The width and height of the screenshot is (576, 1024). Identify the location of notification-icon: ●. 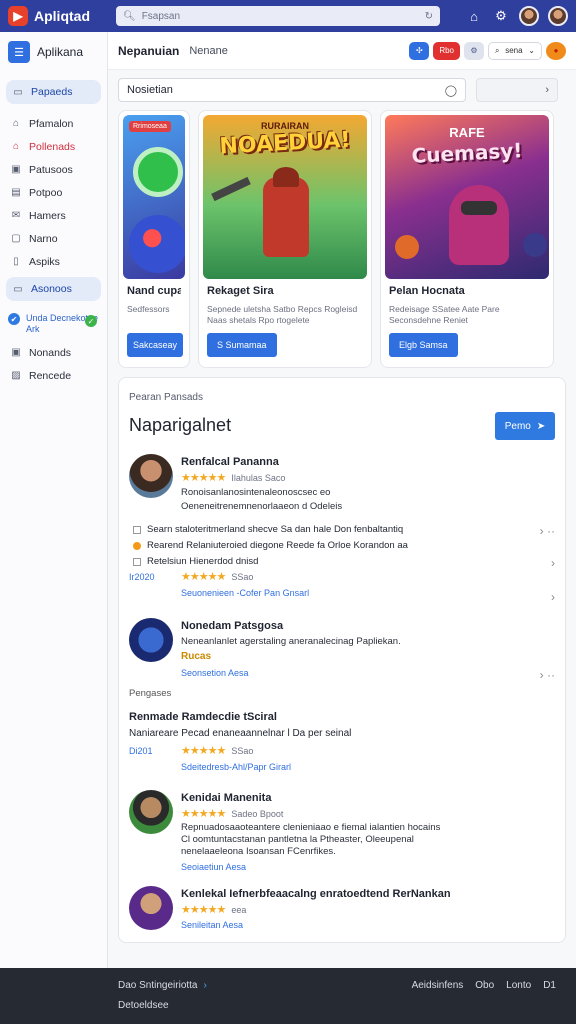
(556, 50).